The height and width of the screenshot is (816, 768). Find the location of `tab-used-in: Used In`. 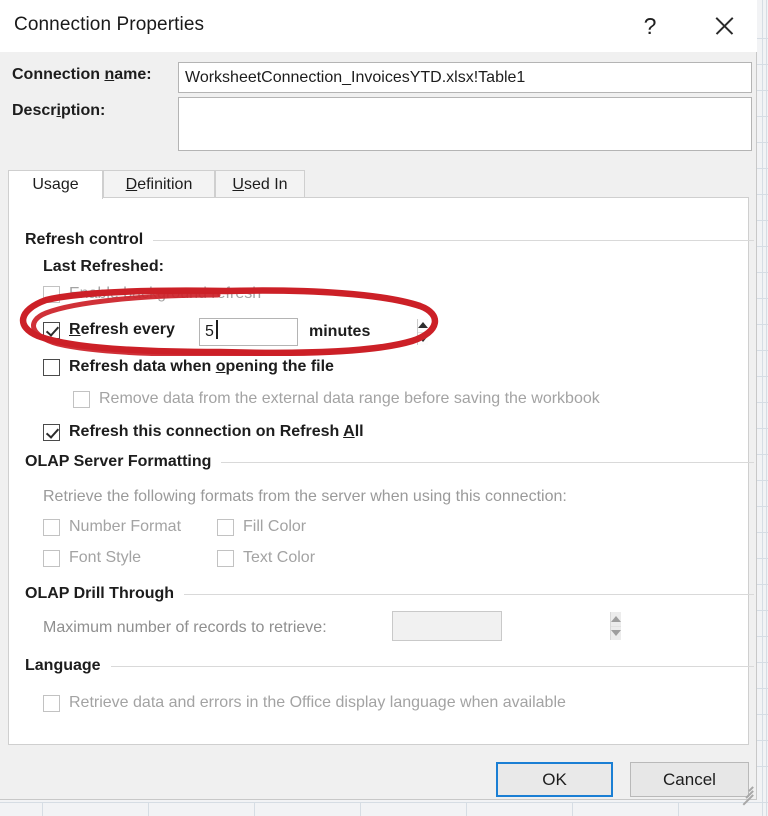

tab-used-in: Used In is located at coordinates (260, 184).